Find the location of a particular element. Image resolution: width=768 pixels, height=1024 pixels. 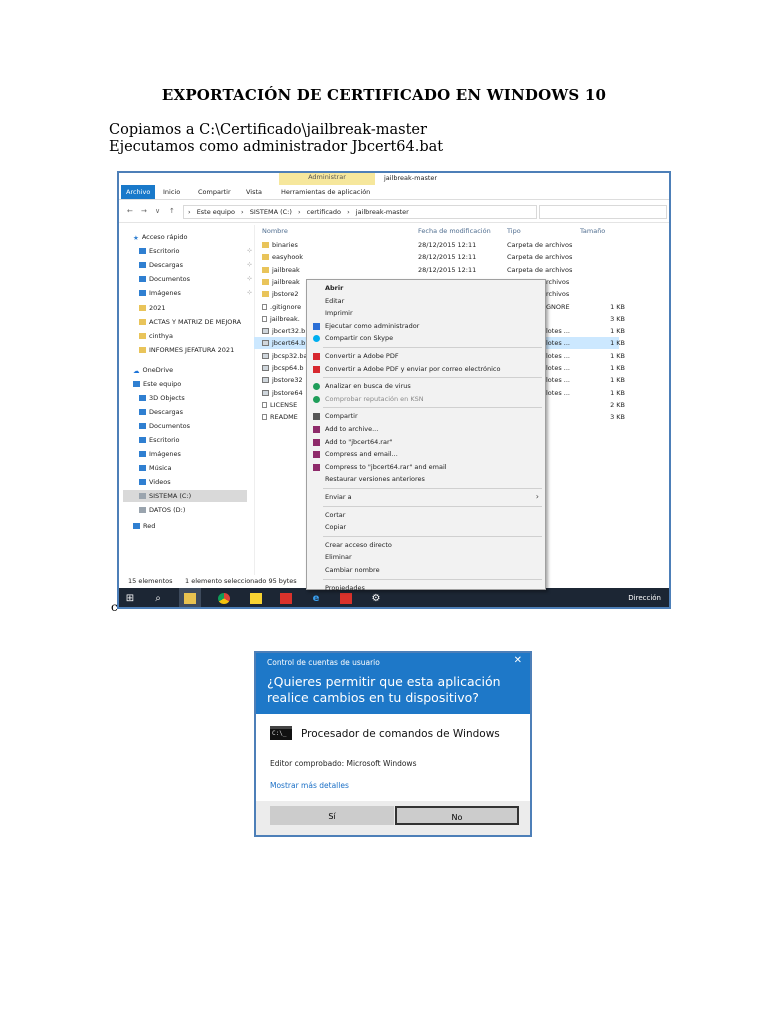

breadcrumb-sep: › is located at coordinates (348, 212).